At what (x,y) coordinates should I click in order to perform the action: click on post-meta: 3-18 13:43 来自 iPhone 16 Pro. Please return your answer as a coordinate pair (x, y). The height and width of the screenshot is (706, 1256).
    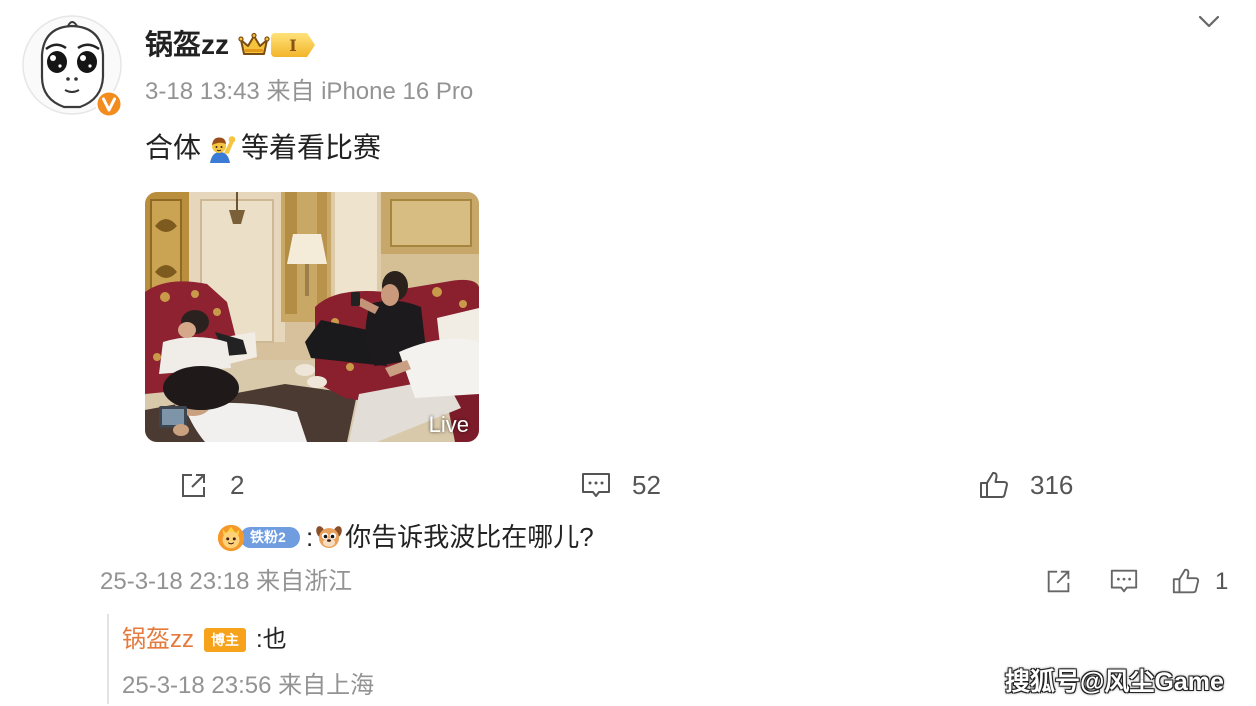
    Looking at the image, I should click on (309, 92).